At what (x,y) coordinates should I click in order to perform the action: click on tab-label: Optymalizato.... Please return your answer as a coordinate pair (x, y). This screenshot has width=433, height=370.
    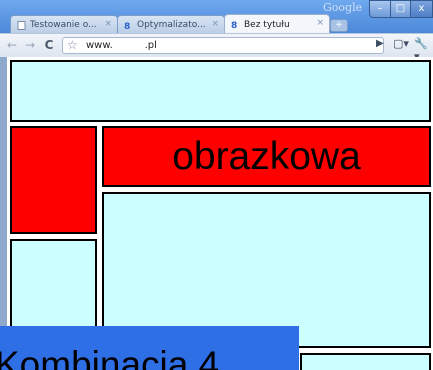
    Looking at the image, I should click on (171, 25).